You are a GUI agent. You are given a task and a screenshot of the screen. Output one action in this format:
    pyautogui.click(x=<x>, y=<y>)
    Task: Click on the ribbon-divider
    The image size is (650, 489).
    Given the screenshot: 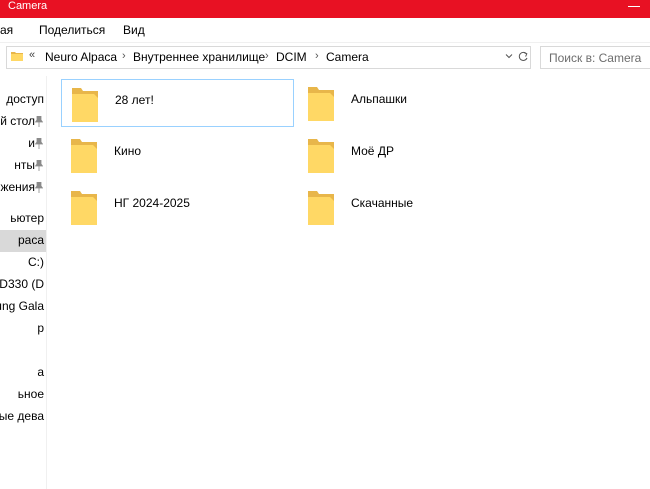 What is the action you would take?
    pyautogui.click(x=325, y=42)
    